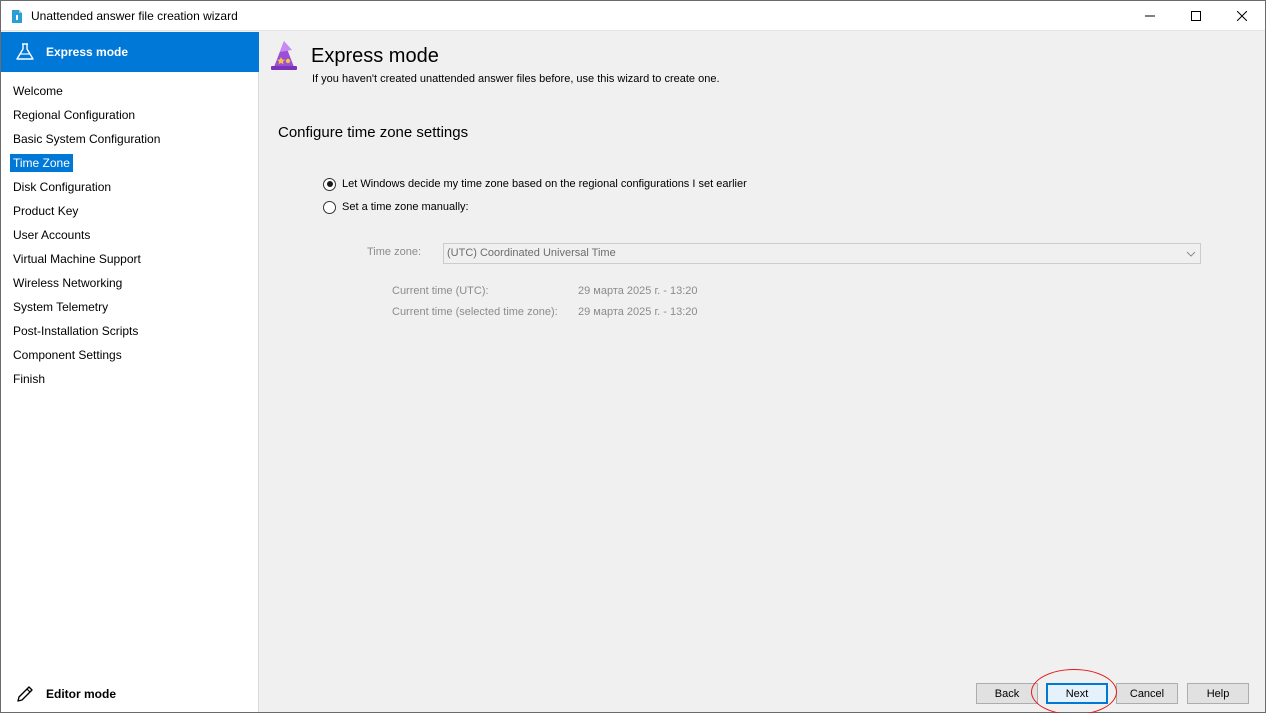  What do you see at coordinates (475, 312) in the screenshot?
I see `current-time-selected-label: Current time (selected time zone):` at bounding box center [475, 312].